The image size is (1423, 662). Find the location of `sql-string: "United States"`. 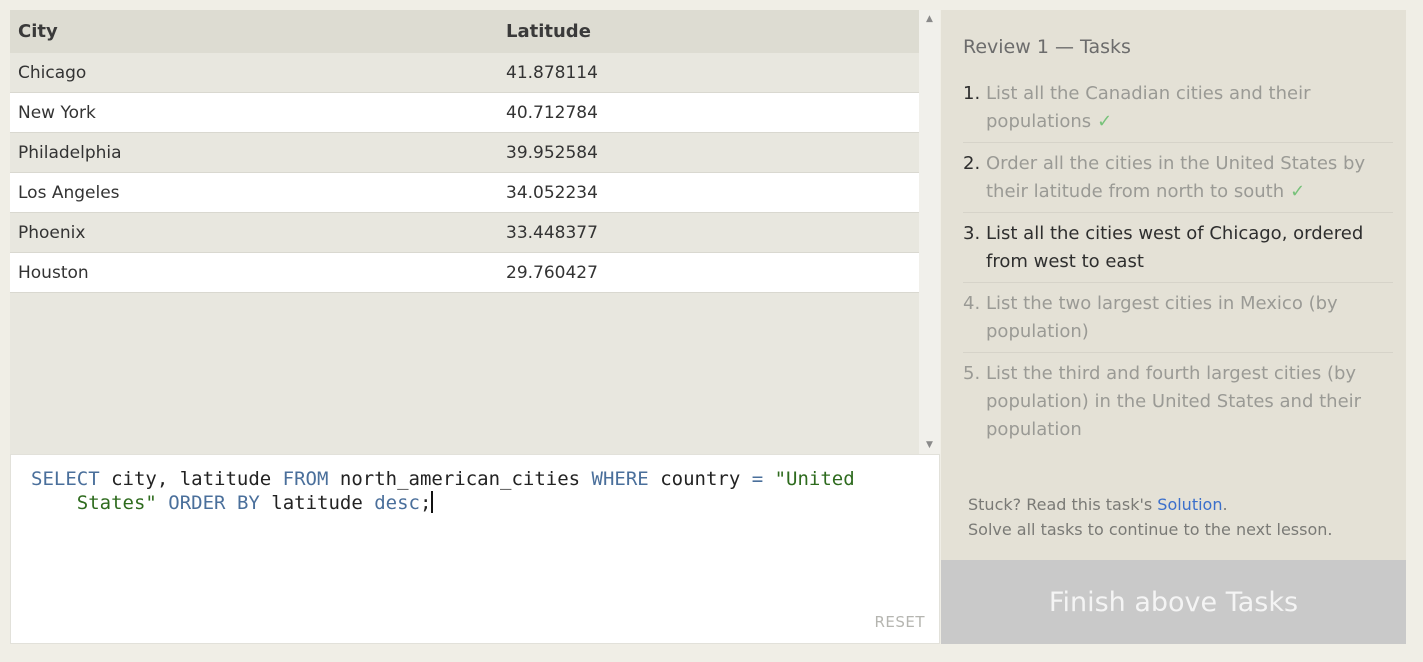

sql-string: "United States" is located at coordinates (465, 491).